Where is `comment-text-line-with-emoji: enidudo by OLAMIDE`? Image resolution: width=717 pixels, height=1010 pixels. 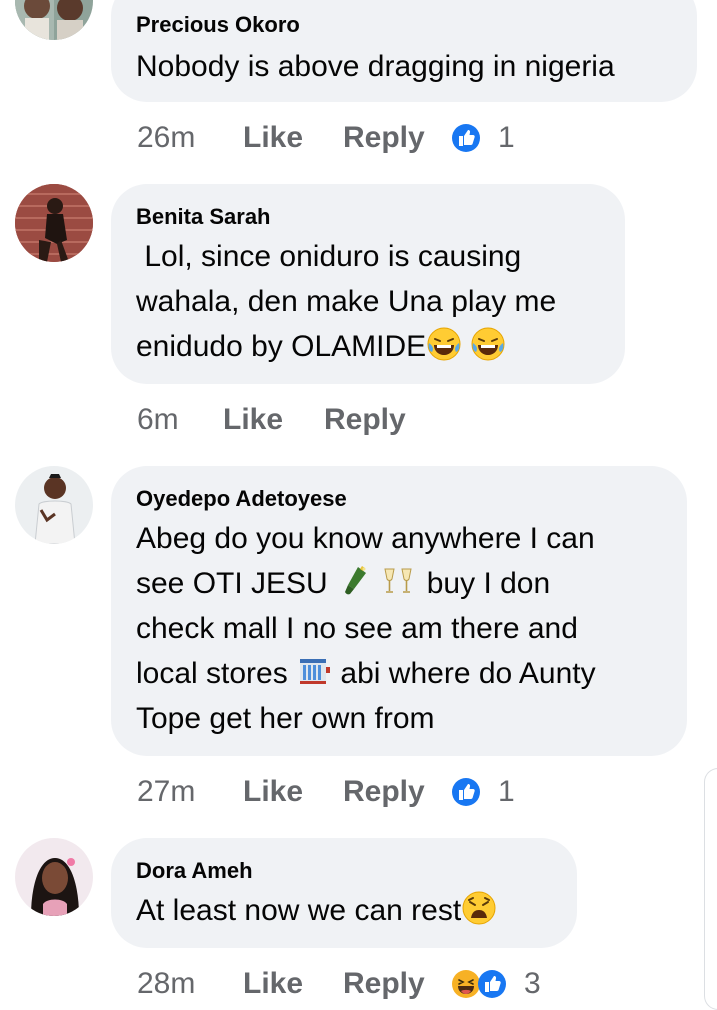
comment-text-line-with-emoji: enidudo by OLAMIDE is located at coordinates (346, 346).